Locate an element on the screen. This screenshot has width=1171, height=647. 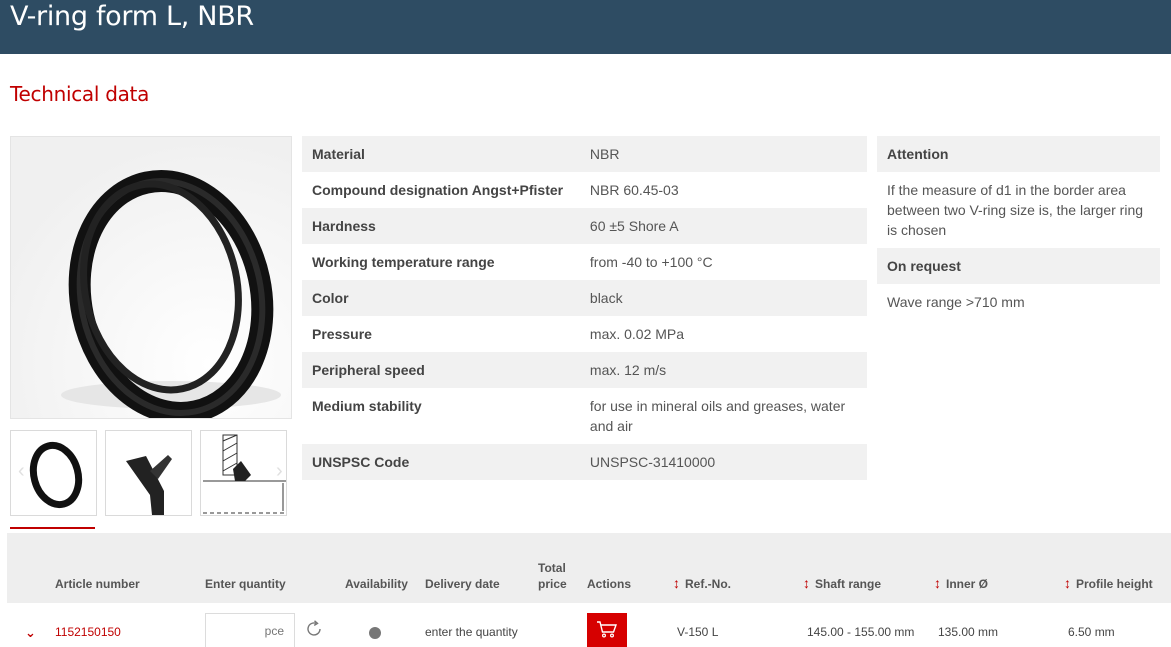
thumbnail-prev-icon: ‹ is located at coordinates (21, 471).